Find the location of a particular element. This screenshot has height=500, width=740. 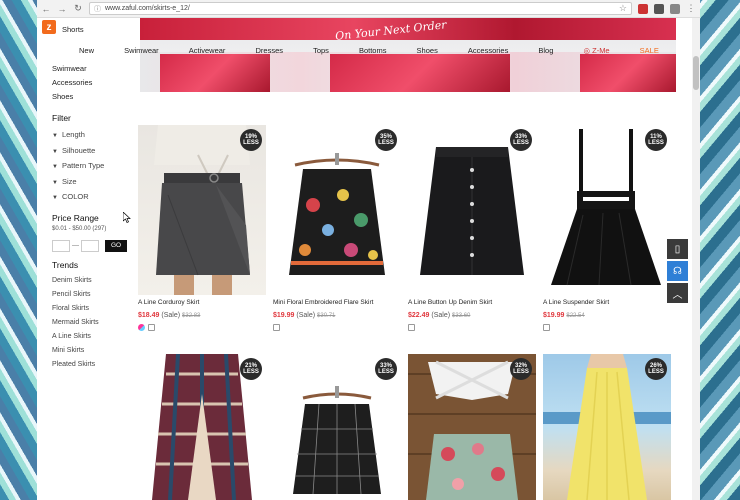

discount-badge: 33% LESS is located at coordinates (386, 369).